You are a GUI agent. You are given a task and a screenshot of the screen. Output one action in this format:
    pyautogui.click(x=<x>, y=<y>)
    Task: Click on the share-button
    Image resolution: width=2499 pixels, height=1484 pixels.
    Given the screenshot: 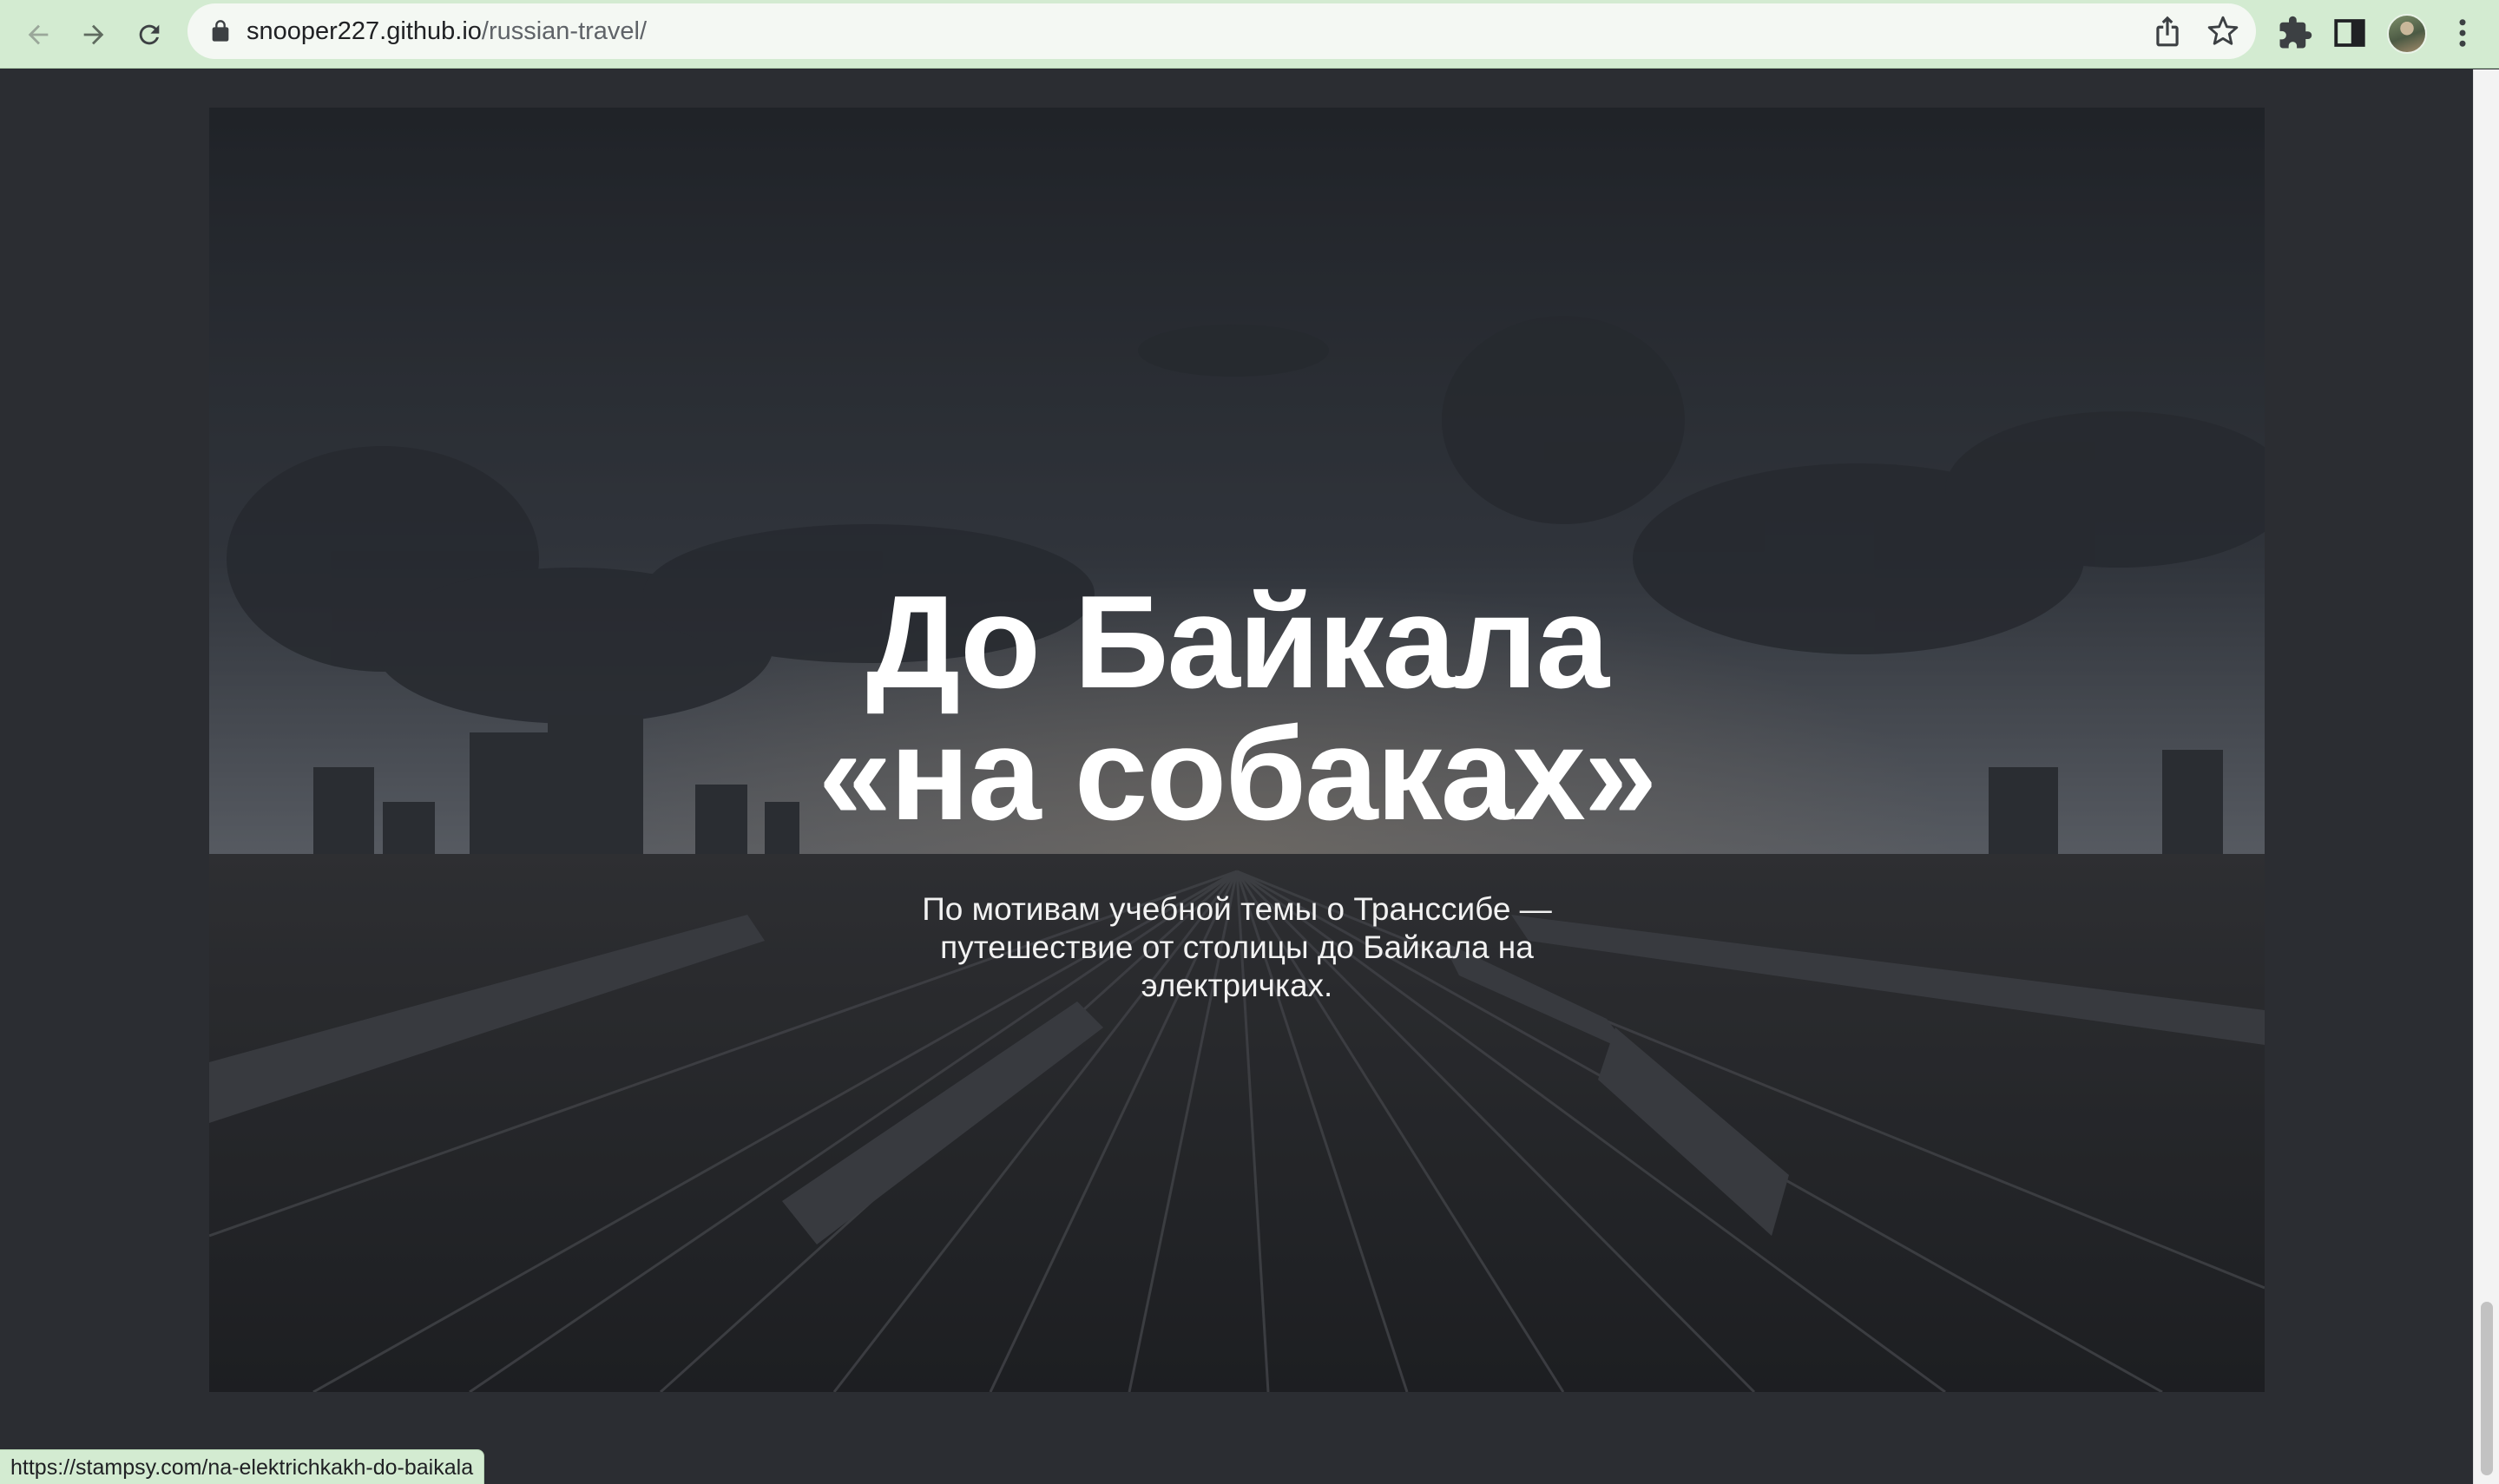 What is the action you would take?
    pyautogui.click(x=2167, y=31)
    